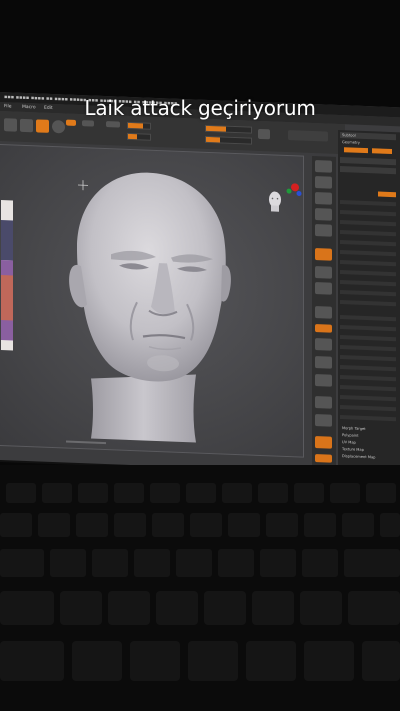  What do you see at coordinates (323, 198) in the screenshot?
I see `scroll-button` at bounding box center [323, 198].